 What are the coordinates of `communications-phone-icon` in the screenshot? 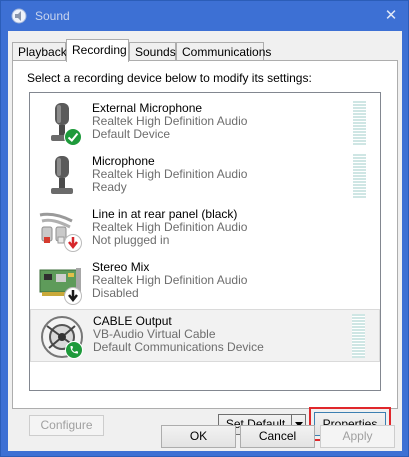 It's located at (74, 350).